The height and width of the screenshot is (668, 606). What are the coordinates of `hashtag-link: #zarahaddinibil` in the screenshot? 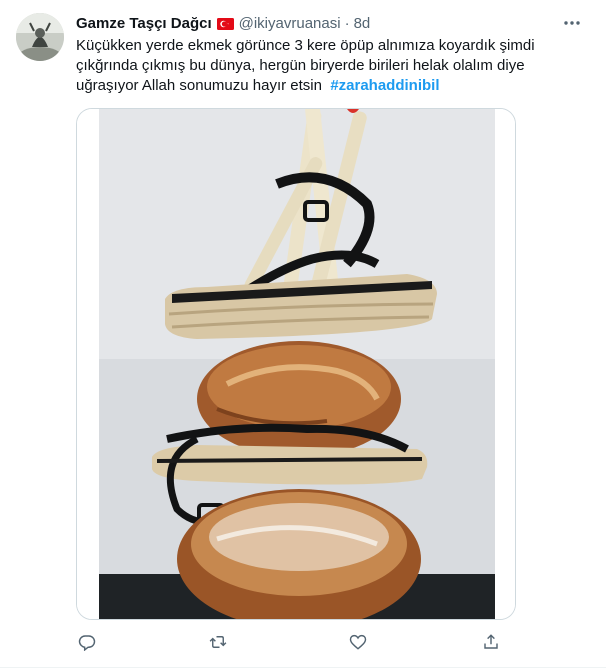 It's located at (384, 85).